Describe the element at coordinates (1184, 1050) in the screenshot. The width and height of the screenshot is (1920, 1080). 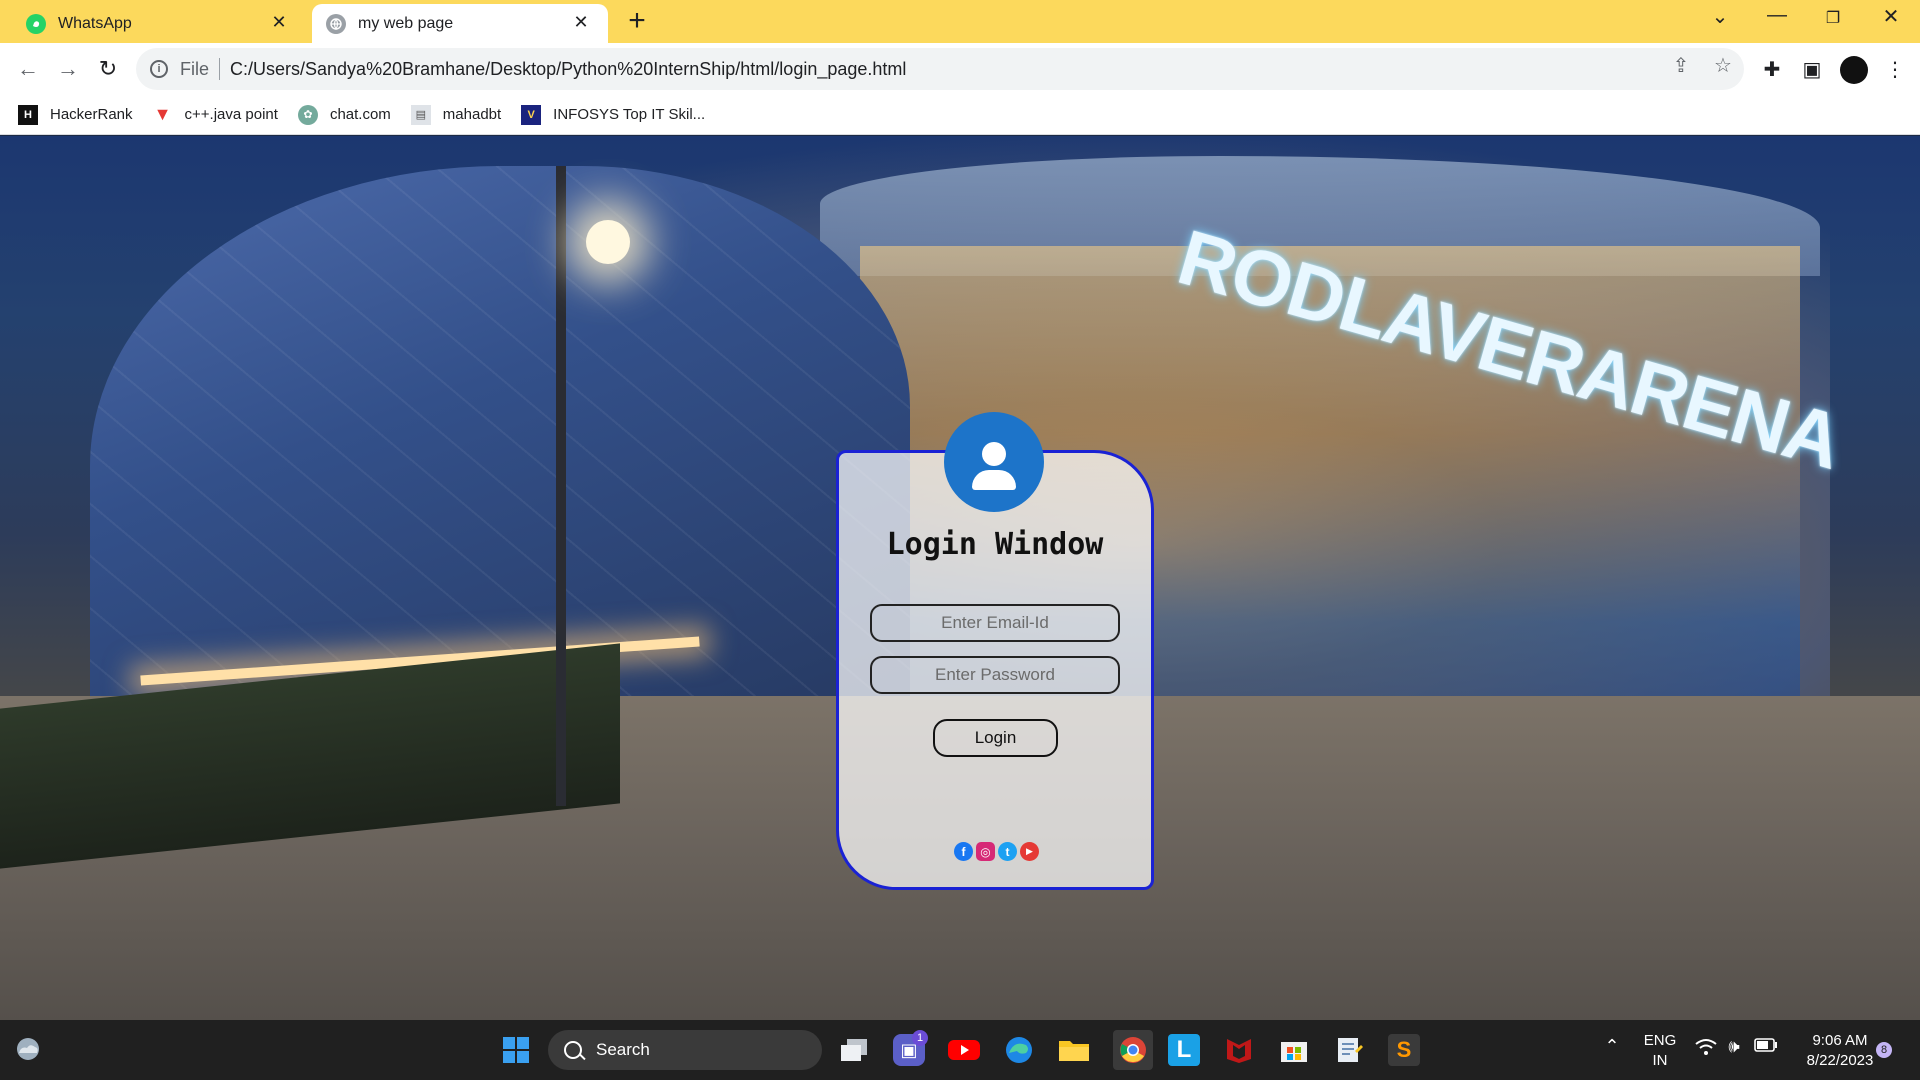
I see `l-app-icon: L` at that location.